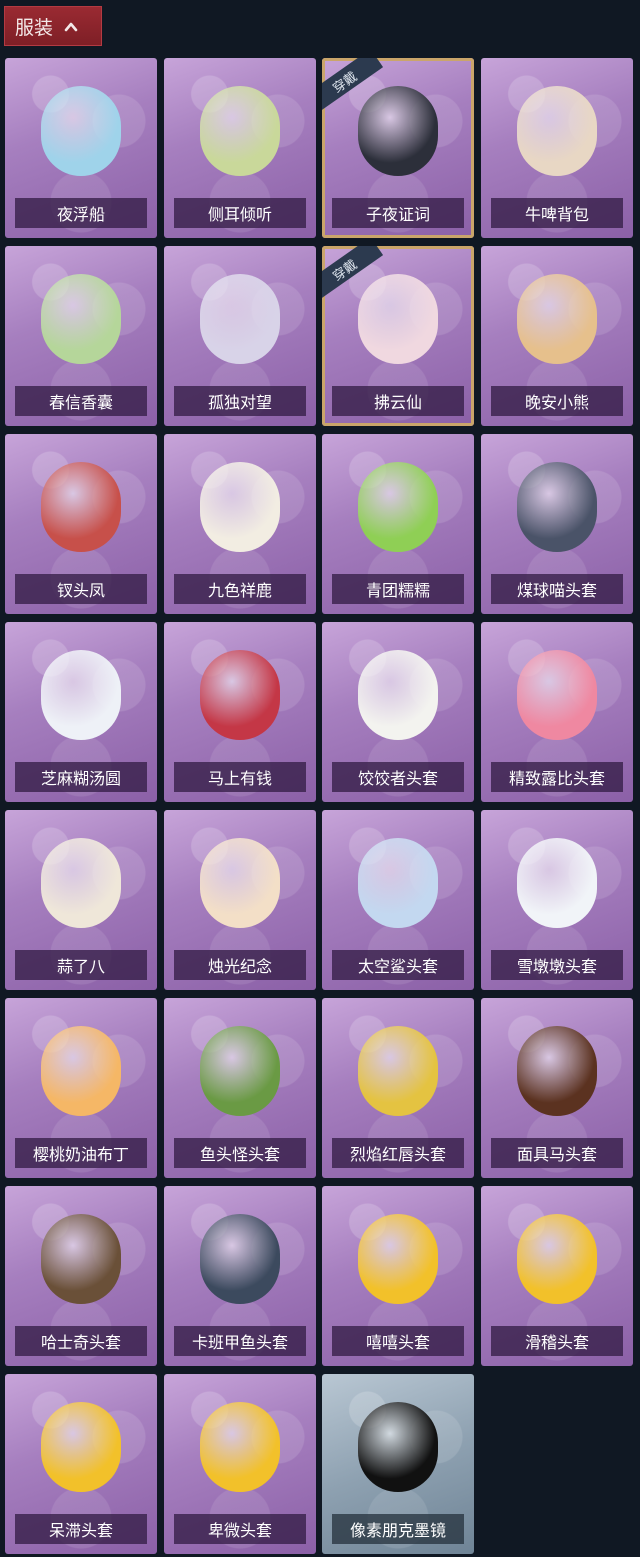 The height and width of the screenshot is (1557, 640). I want to click on outfit-card: 滑稽头套, so click(557, 1276).